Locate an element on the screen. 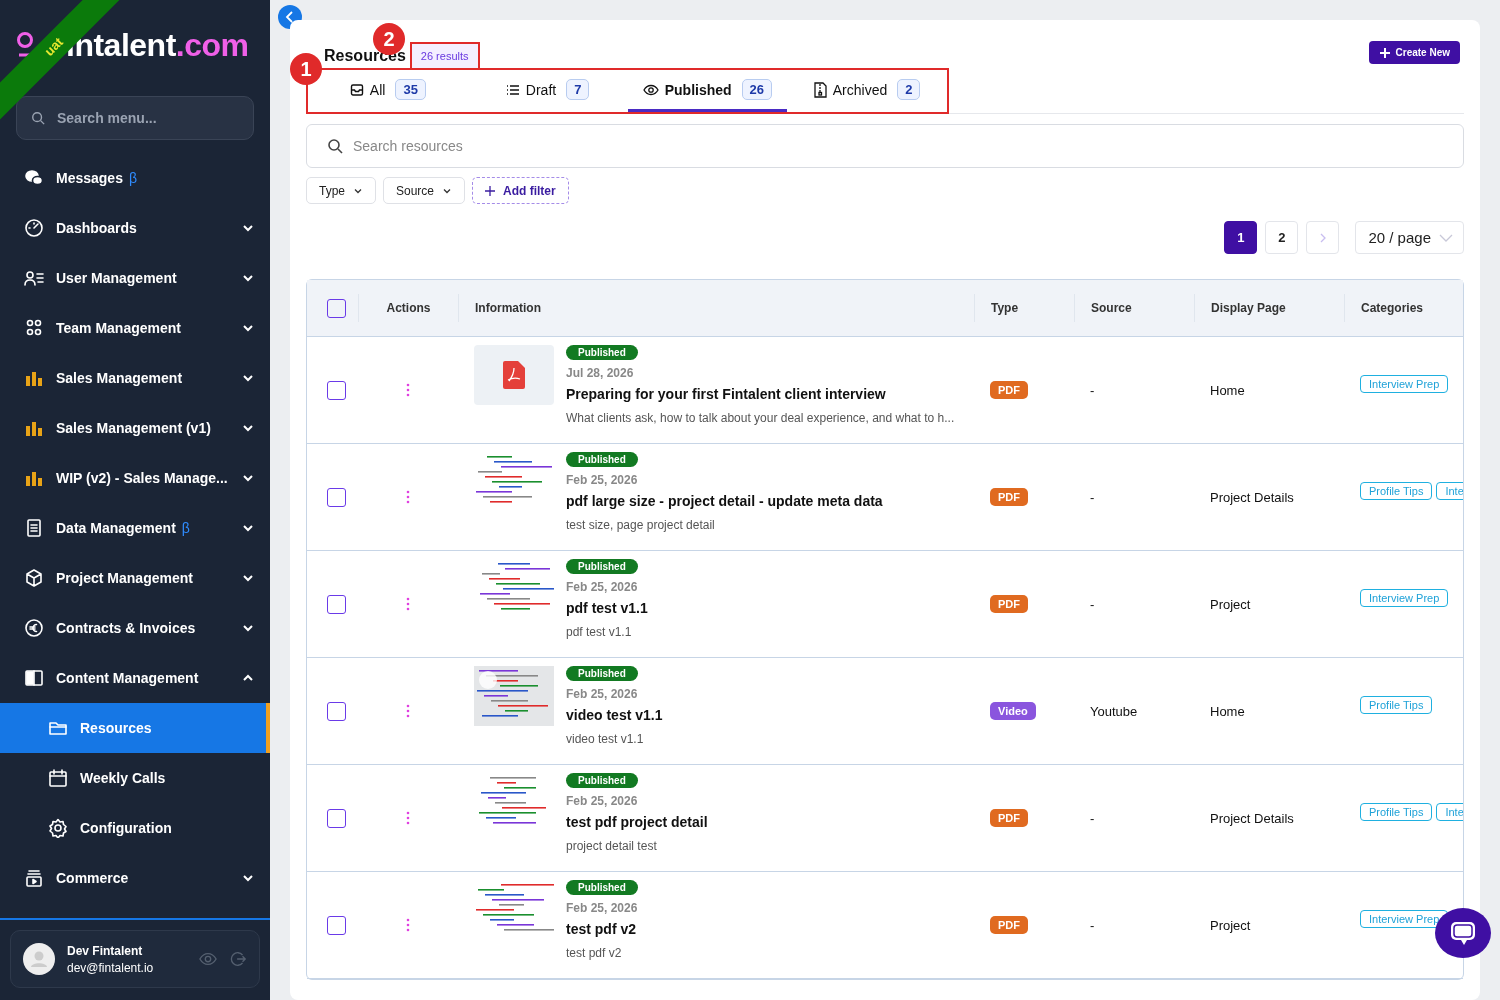 This screenshot has width=1500, height=1000. sidebar-item: Messages β is located at coordinates (135, 178).